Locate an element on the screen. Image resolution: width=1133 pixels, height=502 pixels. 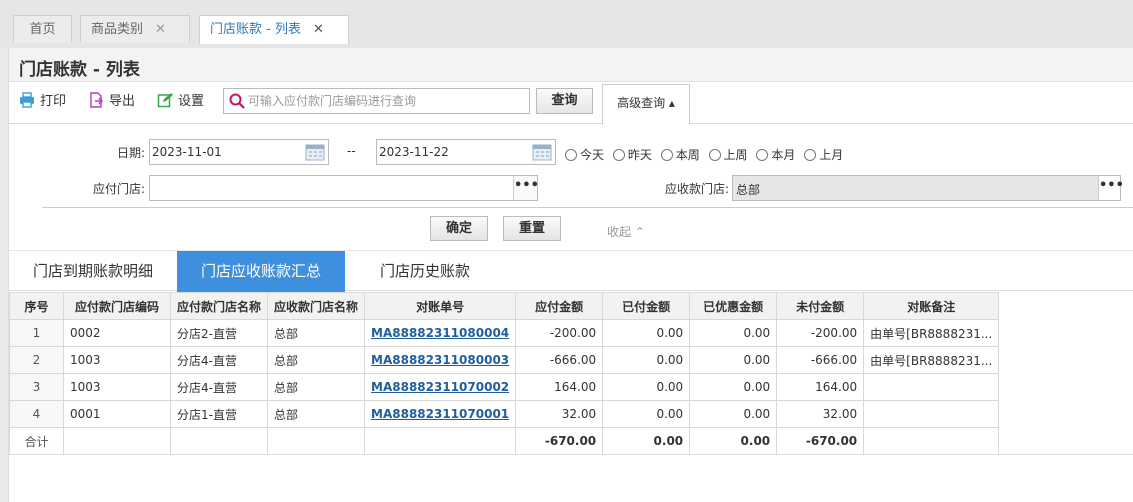
cell-unpaid: -666.00 is located at coordinates (820, 360).